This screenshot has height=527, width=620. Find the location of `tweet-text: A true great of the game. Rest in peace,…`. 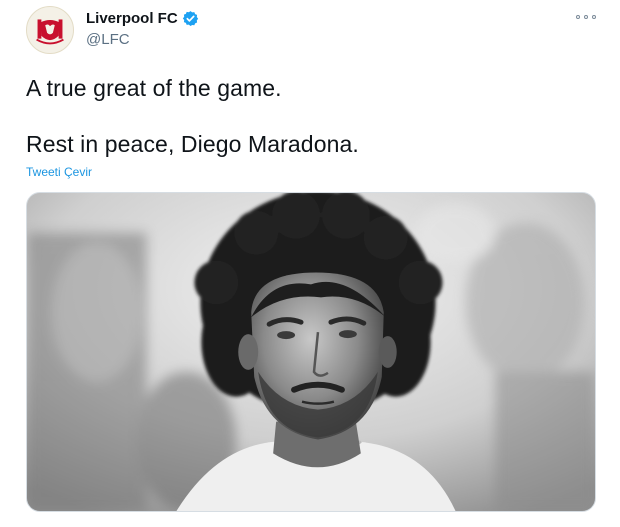

tweet-text: A true great of the game. Rest in peace,… is located at coordinates (306, 116).